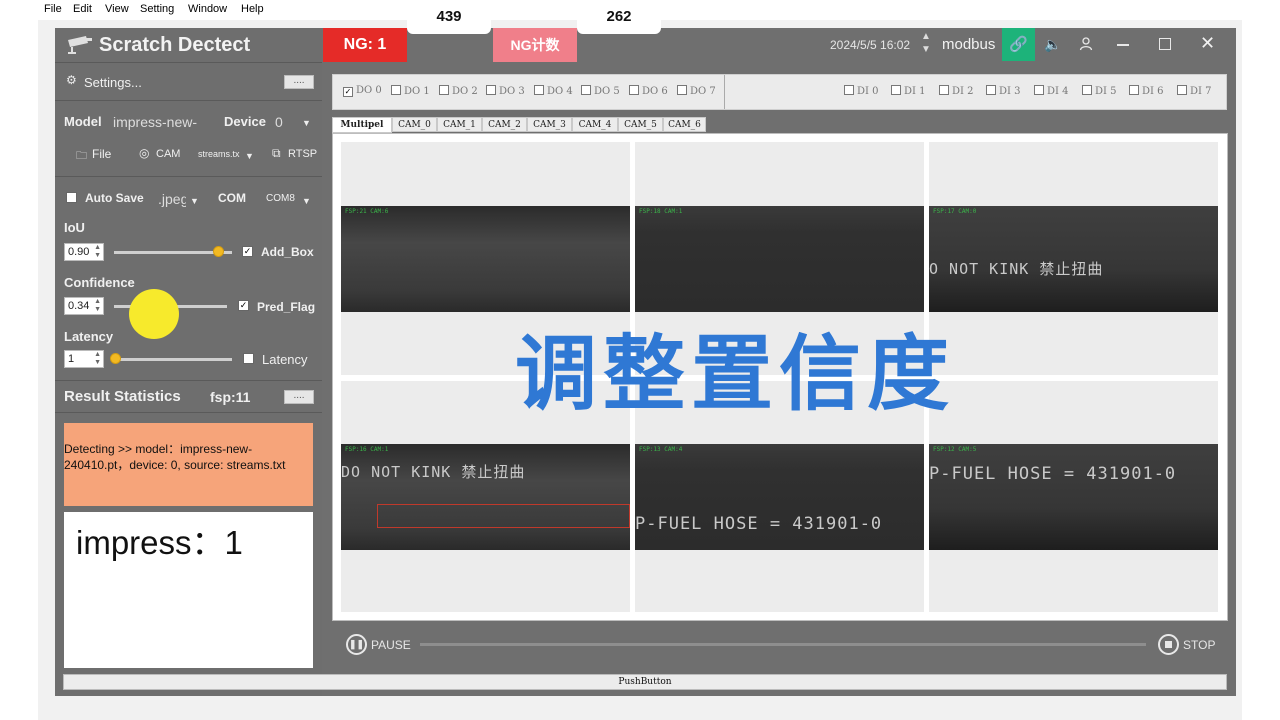 The width and height of the screenshot is (1280, 720). What do you see at coordinates (252, 9) in the screenshot?
I see `menu-help: Help` at bounding box center [252, 9].